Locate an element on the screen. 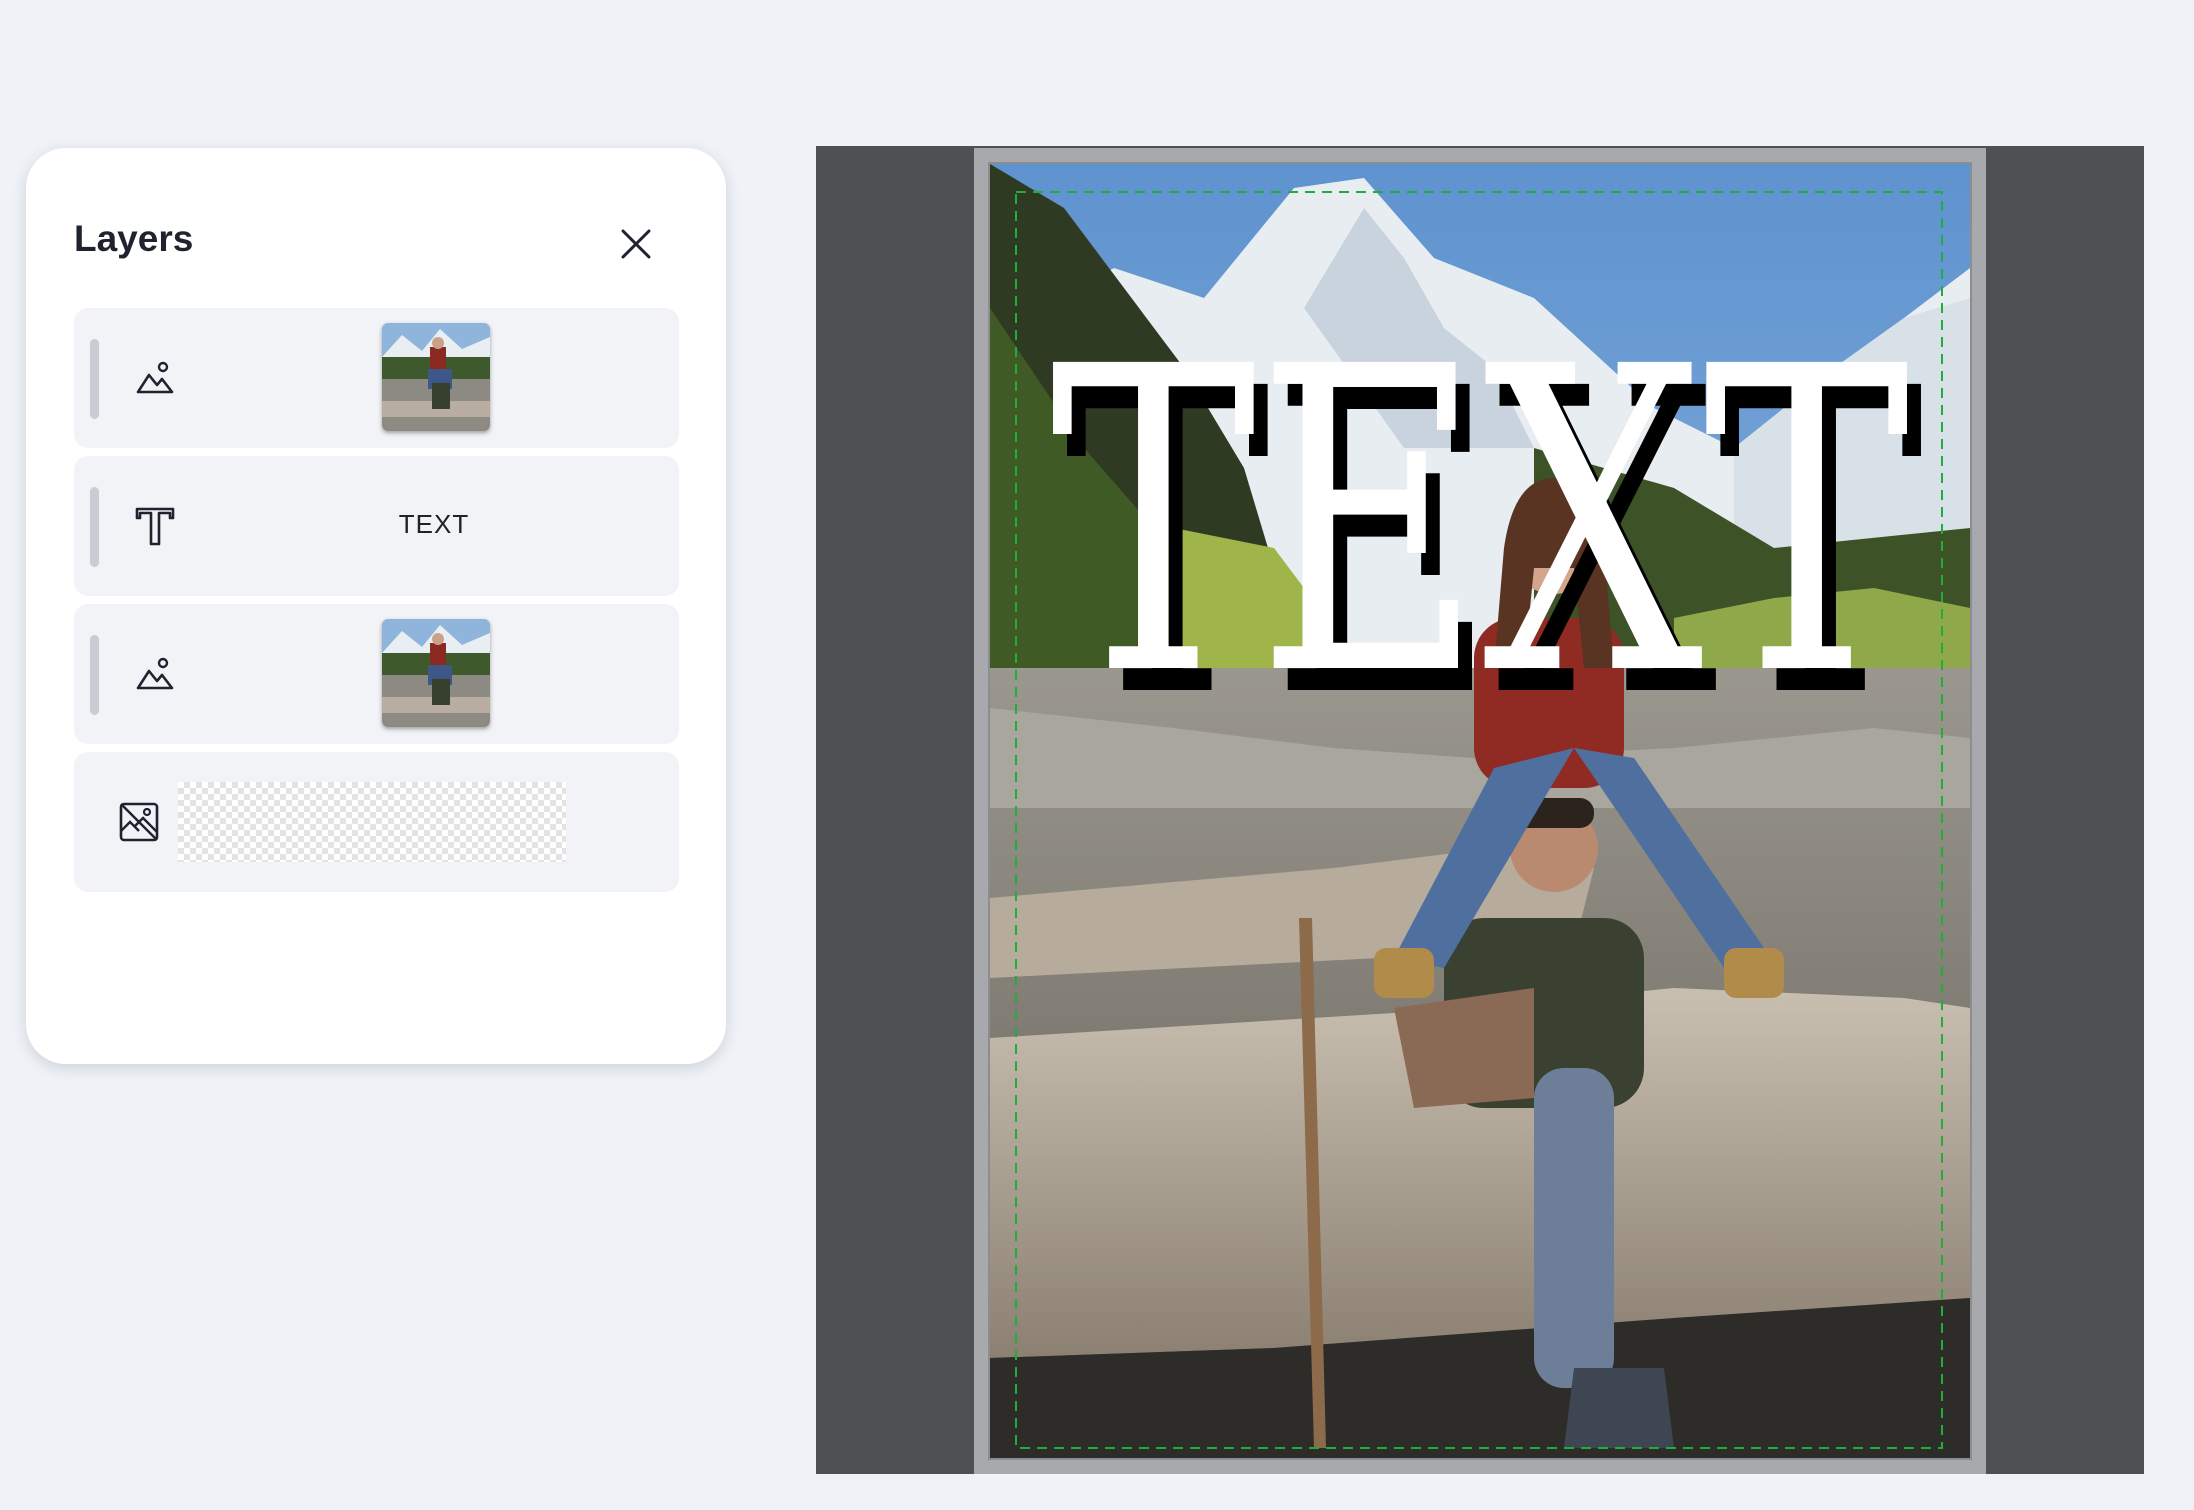 This screenshot has height=1510, width=2194. layer-row-image-top is located at coordinates (376, 378).